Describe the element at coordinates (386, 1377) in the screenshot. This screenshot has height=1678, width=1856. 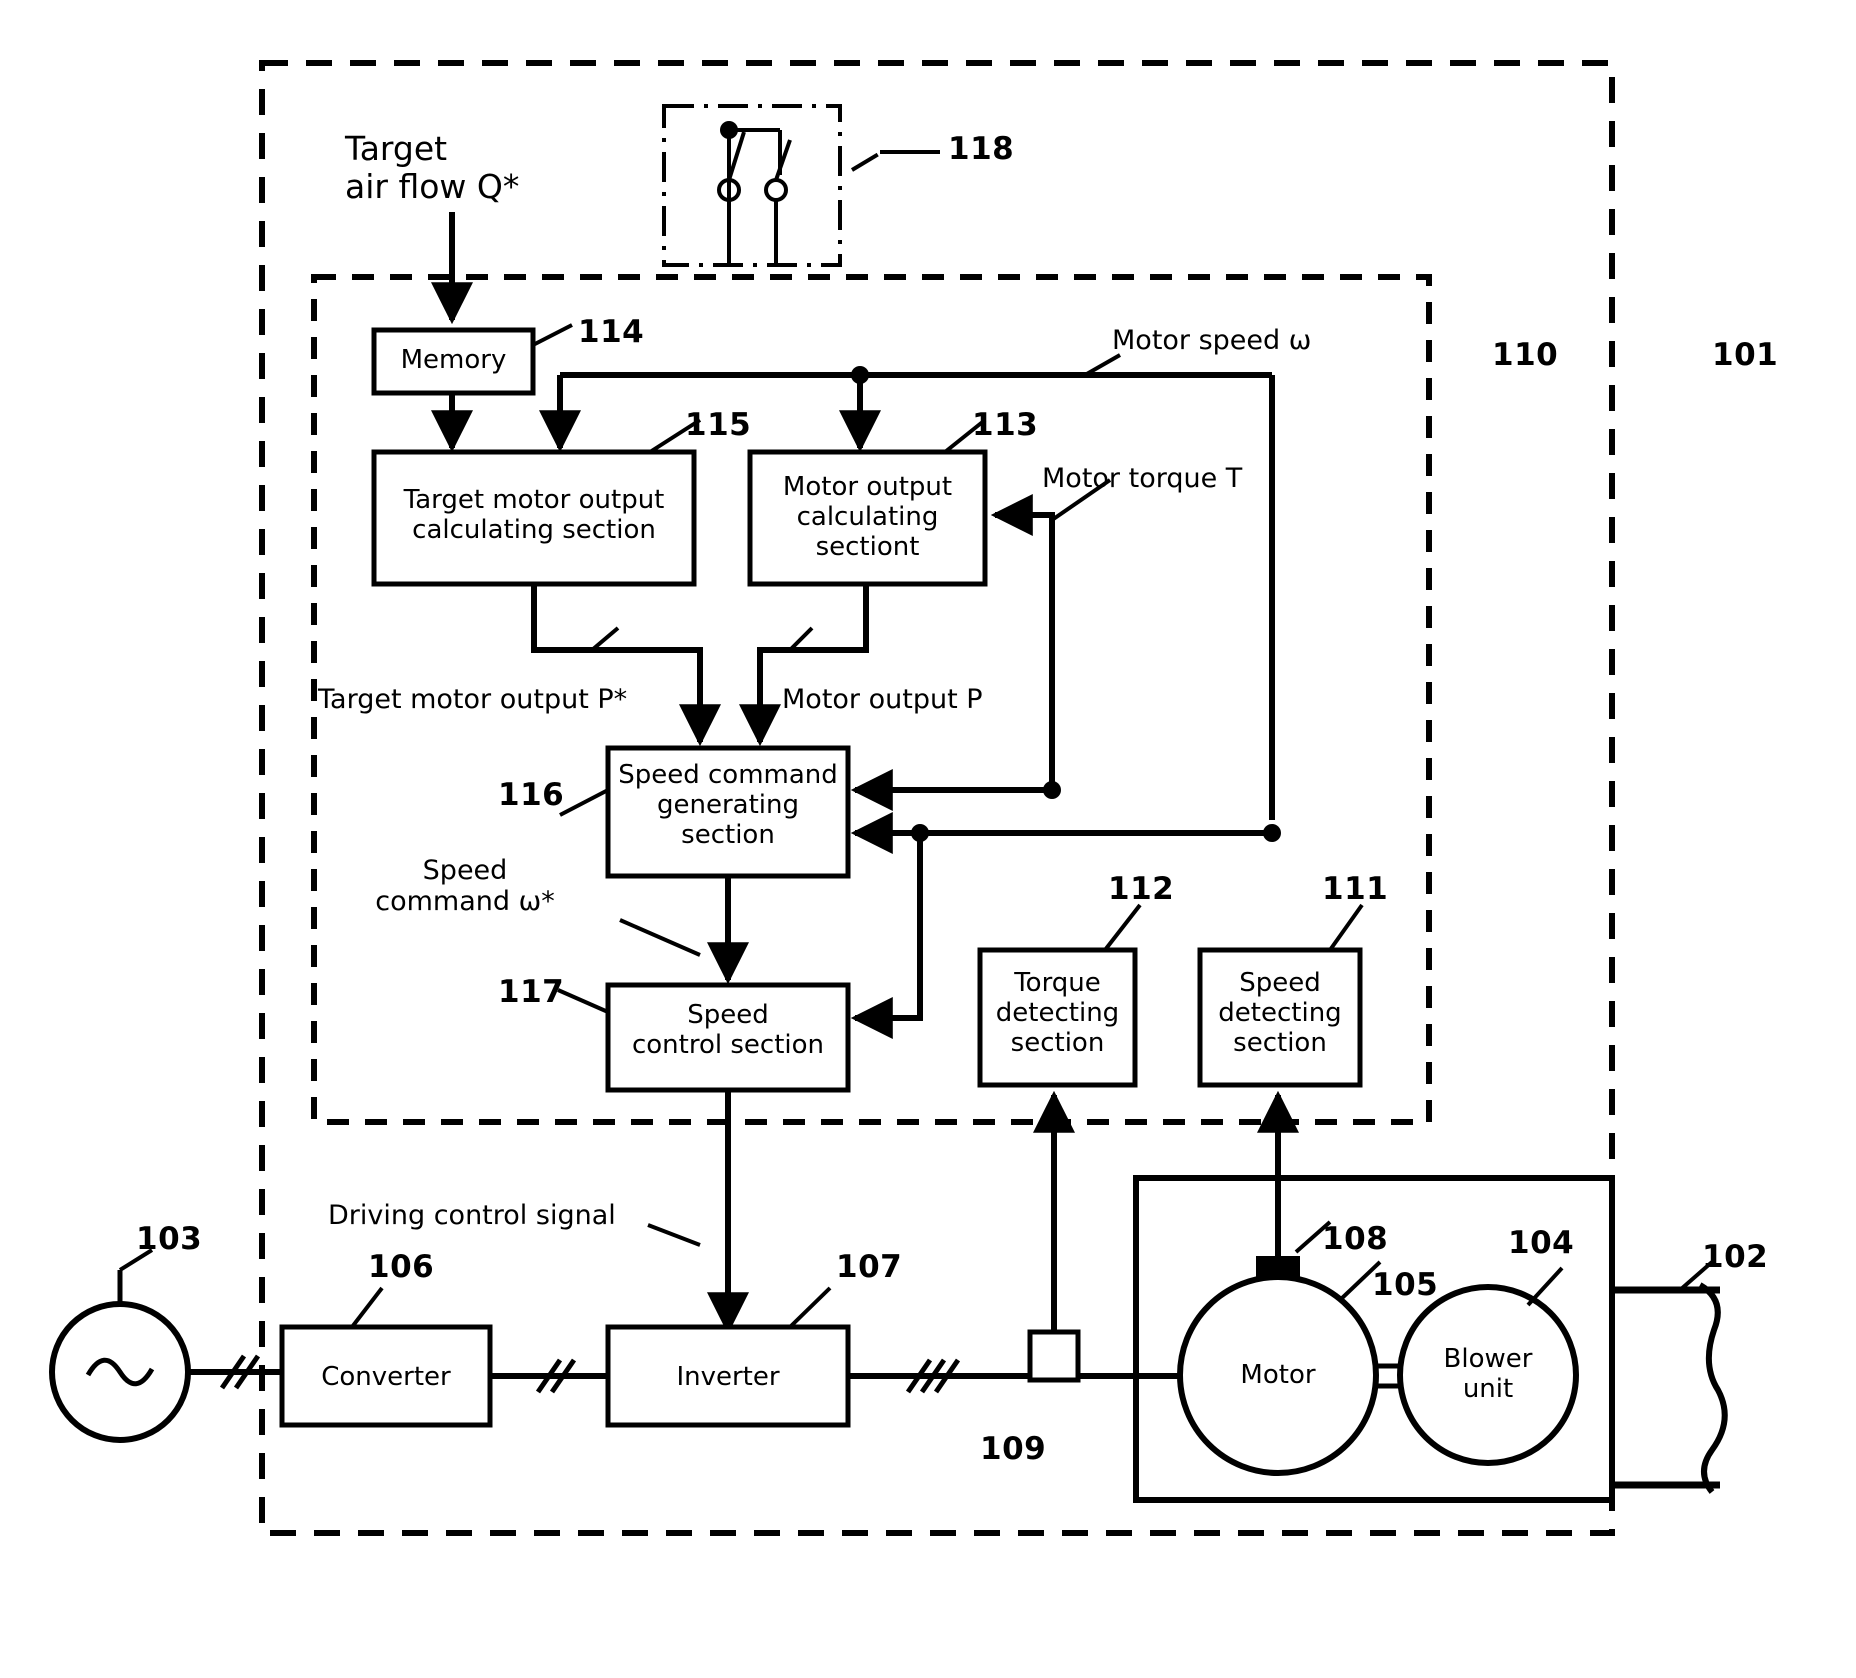
I see `block-label-converter: Converter` at that location.